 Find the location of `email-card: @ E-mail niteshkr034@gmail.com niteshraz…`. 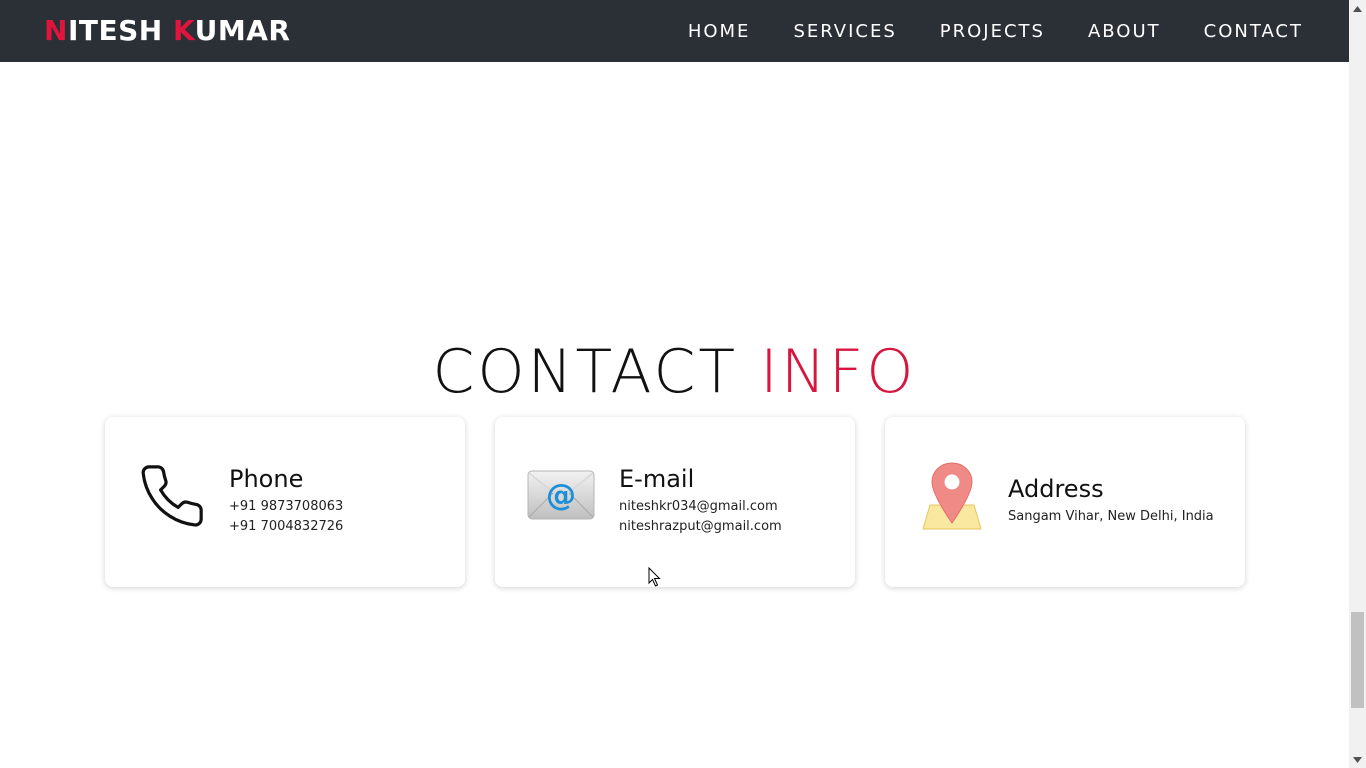

email-card: @ E-mail niteshkr034@gmail.com niteshraz… is located at coordinates (675, 502).